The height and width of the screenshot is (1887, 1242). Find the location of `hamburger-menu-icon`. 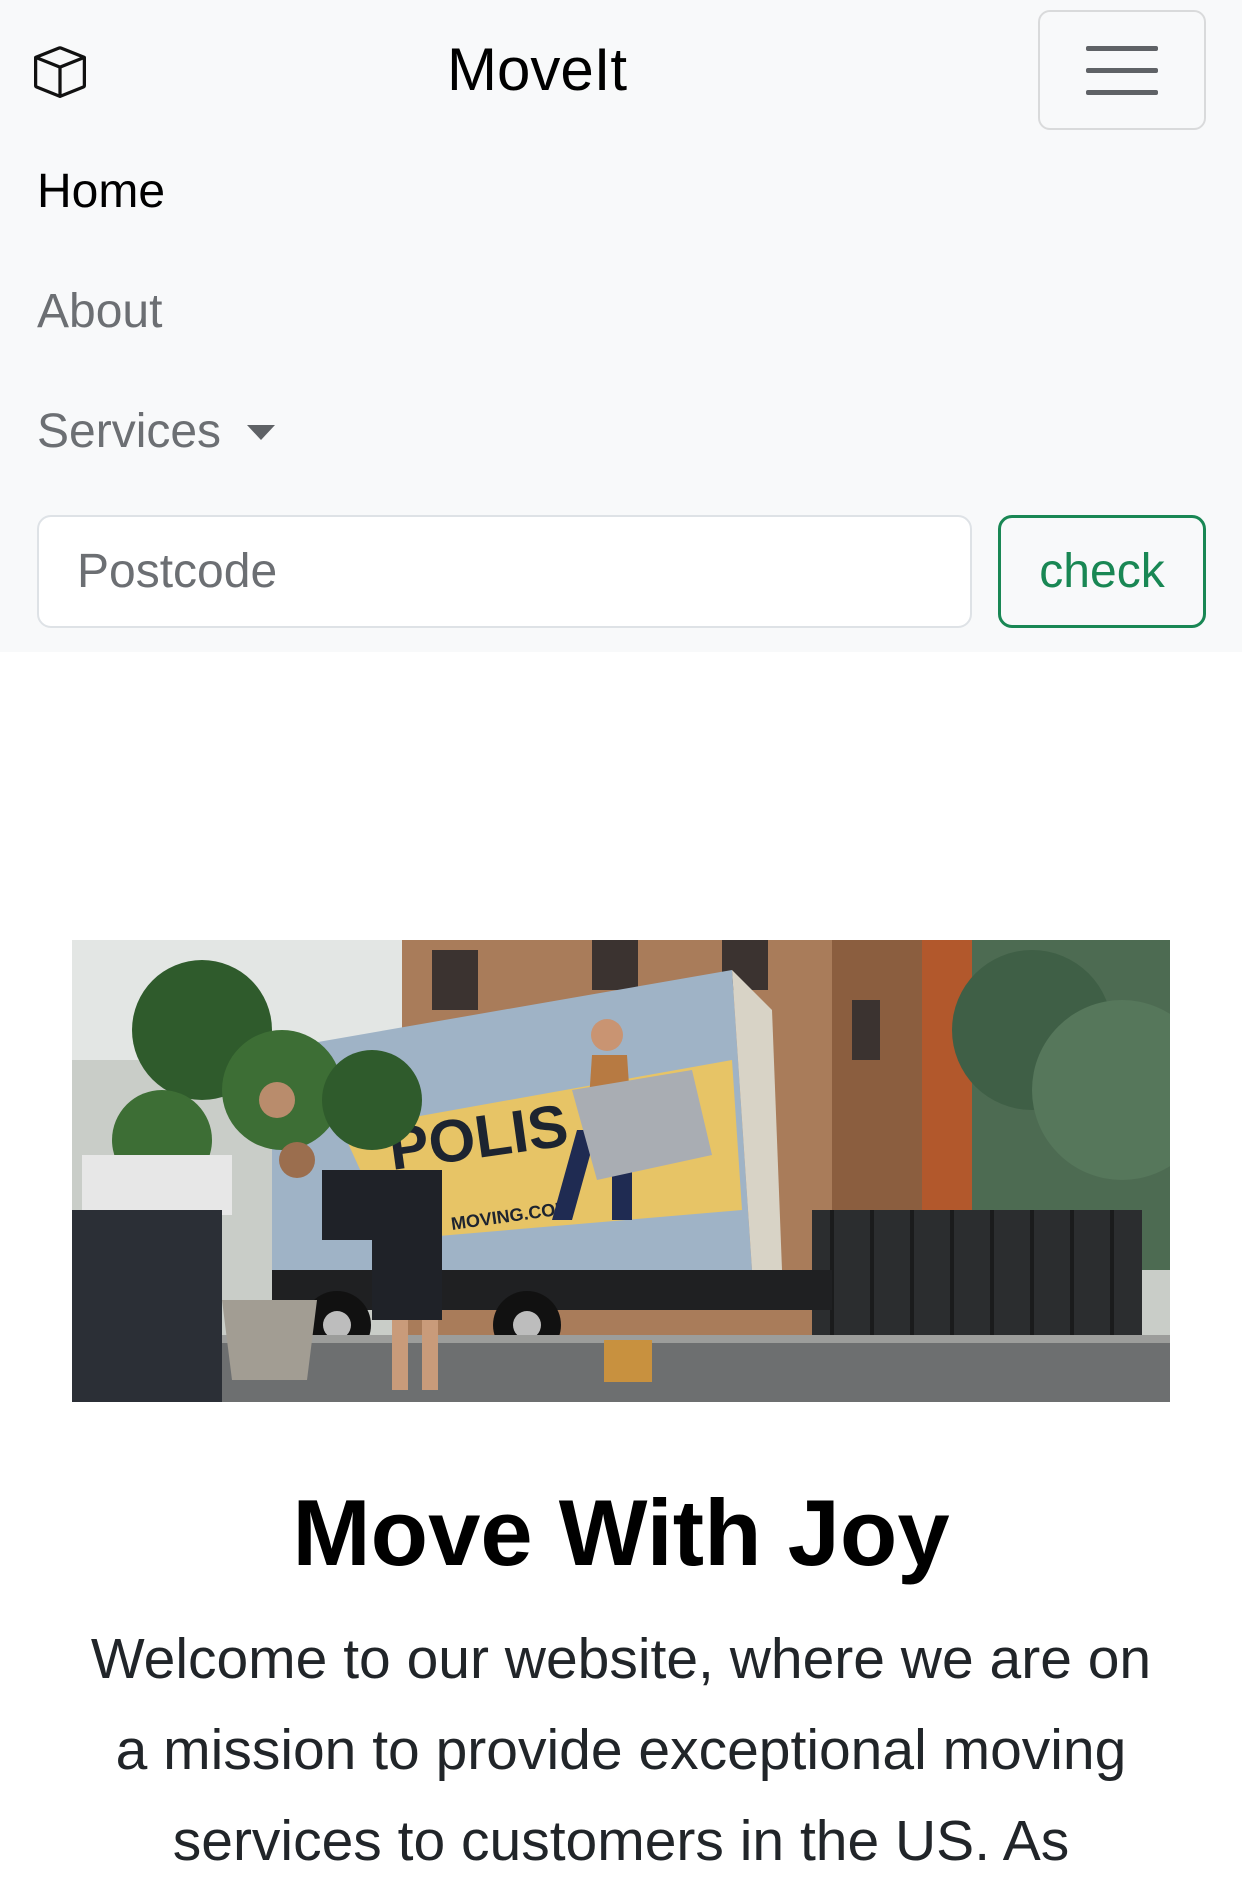

hamburger-menu-icon is located at coordinates (1122, 48).